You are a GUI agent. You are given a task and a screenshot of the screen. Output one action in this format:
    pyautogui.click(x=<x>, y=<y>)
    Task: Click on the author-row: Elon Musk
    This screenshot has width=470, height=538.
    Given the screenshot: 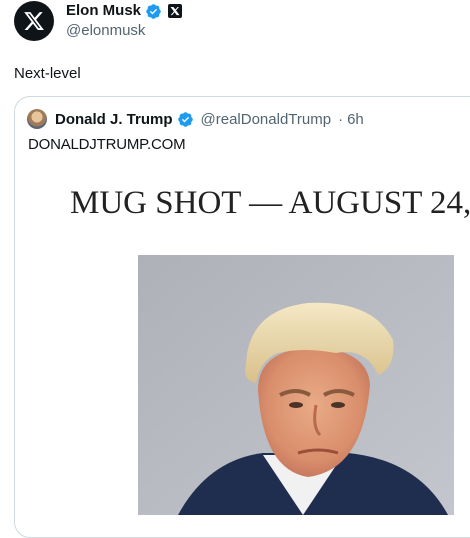 What is the action you would take?
    pyautogui.click(x=124, y=11)
    